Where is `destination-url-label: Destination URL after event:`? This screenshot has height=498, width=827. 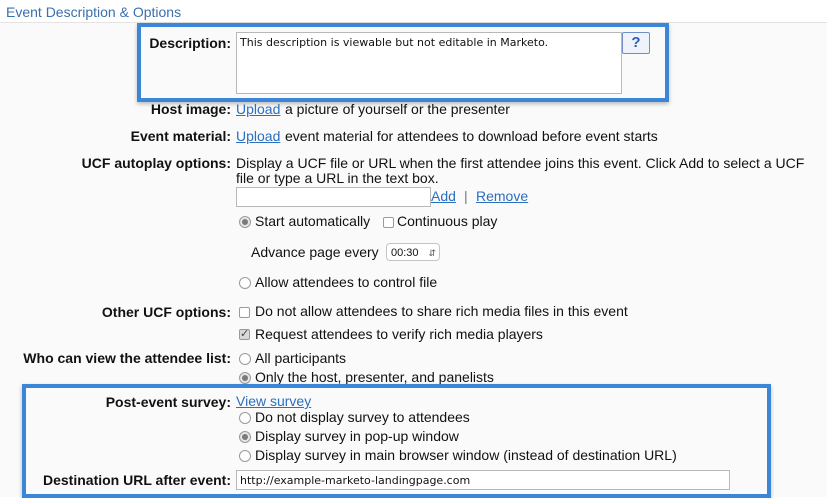 destination-url-label: Destination URL after event: is located at coordinates (137, 480).